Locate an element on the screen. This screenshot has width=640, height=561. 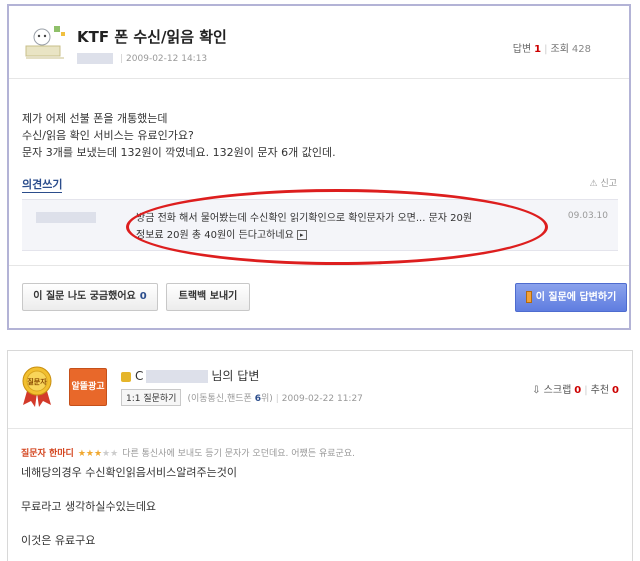
question-body-line: 문자 3개를 보냈는데 132원이 깍였네요. 132원이 문자 6개 값인데. is located at coordinates (179, 152).